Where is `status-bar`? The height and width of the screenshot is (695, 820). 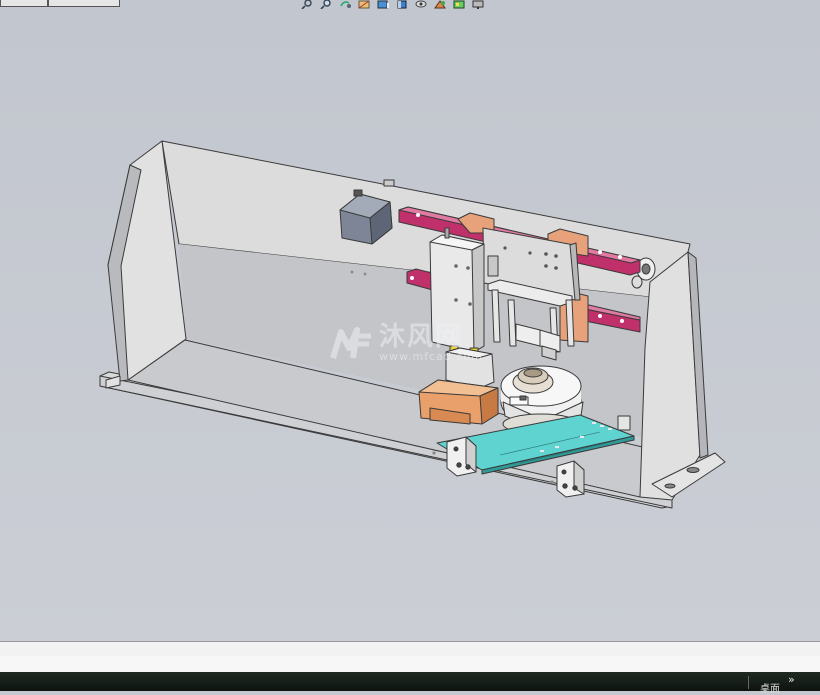 status-bar is located at coordinates (410, 664).